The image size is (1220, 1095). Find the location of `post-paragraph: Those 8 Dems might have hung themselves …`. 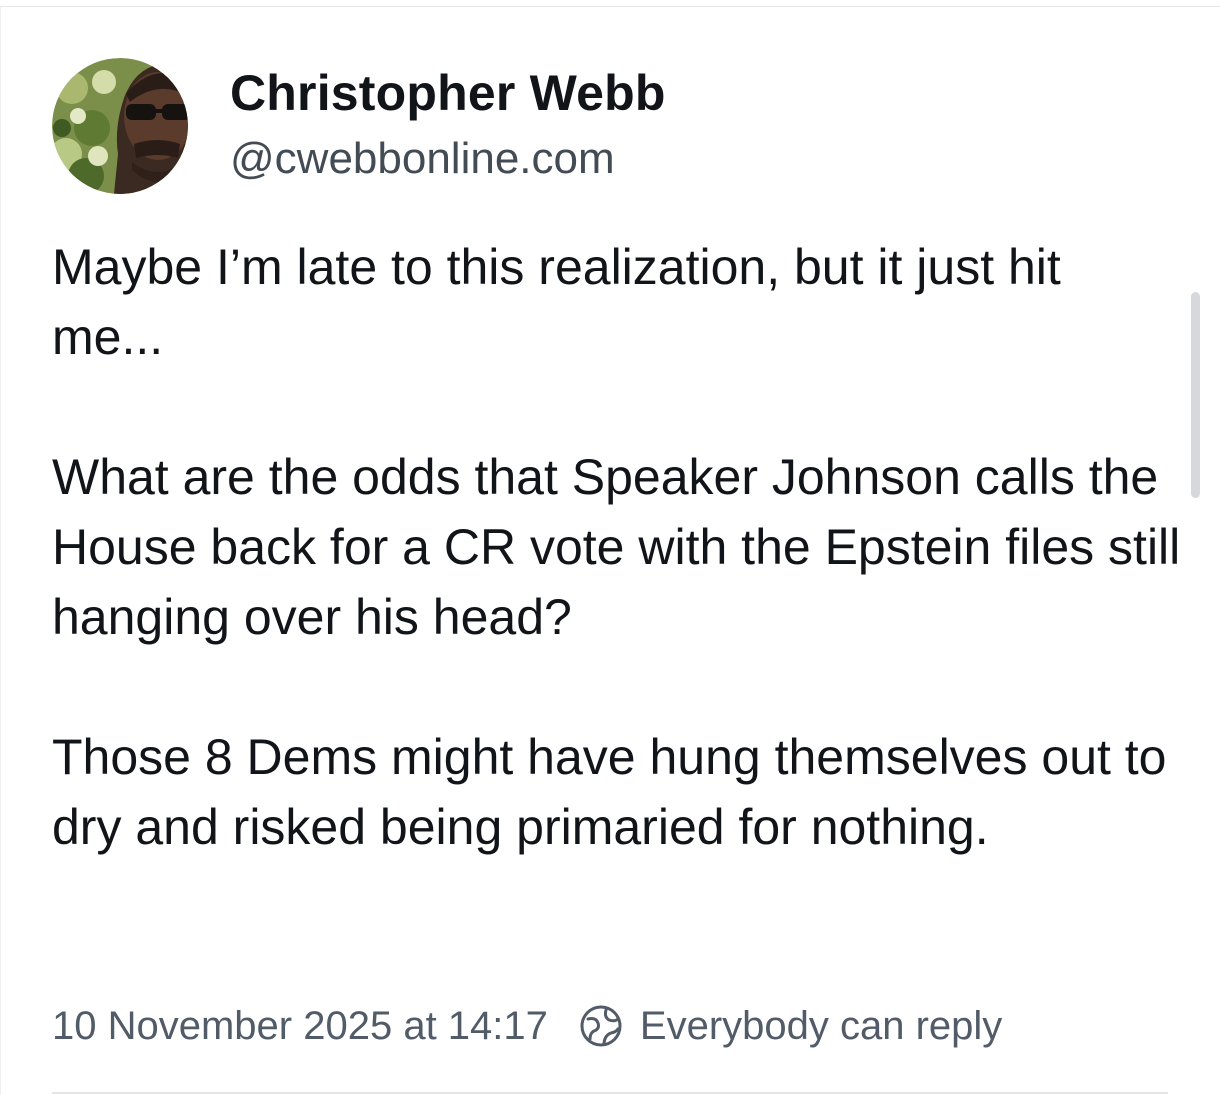

post-paragraph: Those 8 Dems might have hung themselves … is located at coordinates (609, 792).